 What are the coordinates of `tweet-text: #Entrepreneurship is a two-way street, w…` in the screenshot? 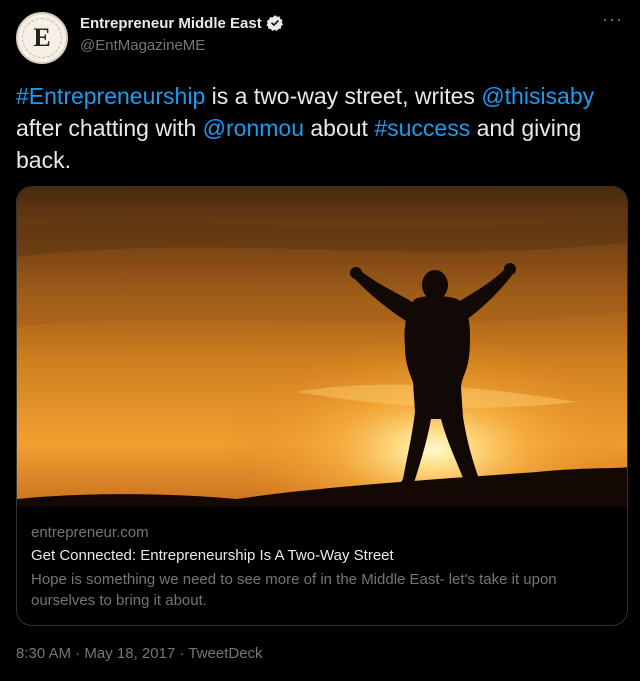 It's located at (316, 128).